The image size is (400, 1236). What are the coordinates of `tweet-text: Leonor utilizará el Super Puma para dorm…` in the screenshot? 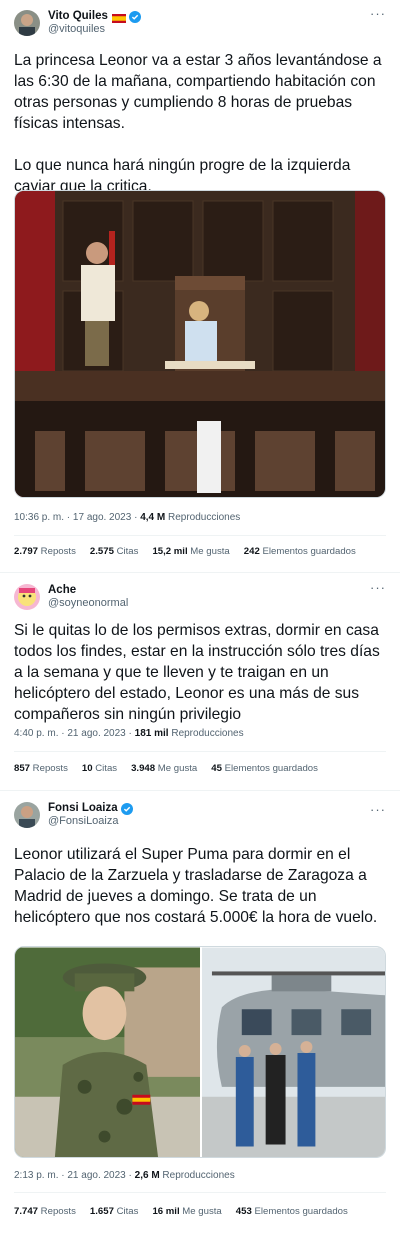 It's located at (196, 886).